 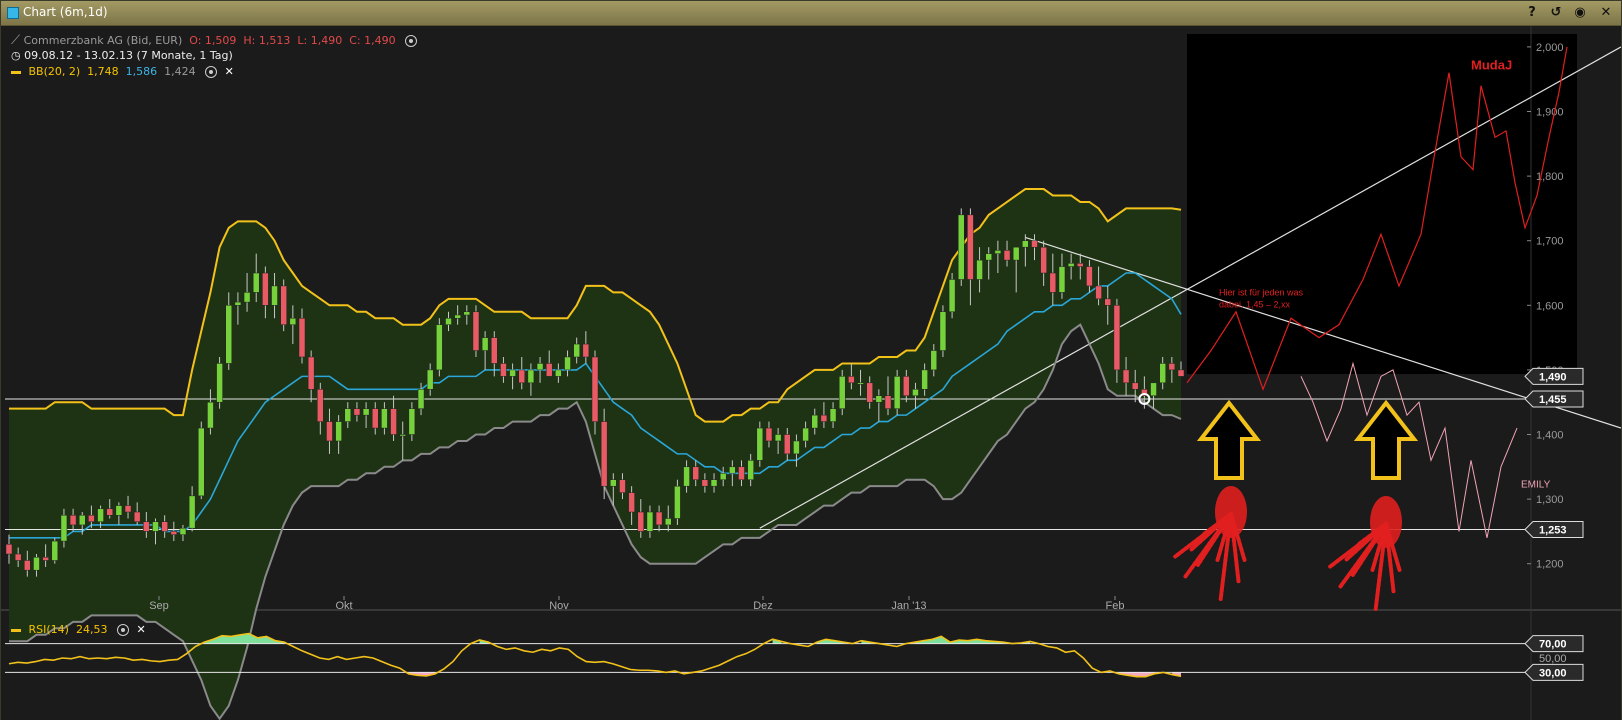 I want to click on price-tag-label: 1,455, so click(x=1553, y=400).